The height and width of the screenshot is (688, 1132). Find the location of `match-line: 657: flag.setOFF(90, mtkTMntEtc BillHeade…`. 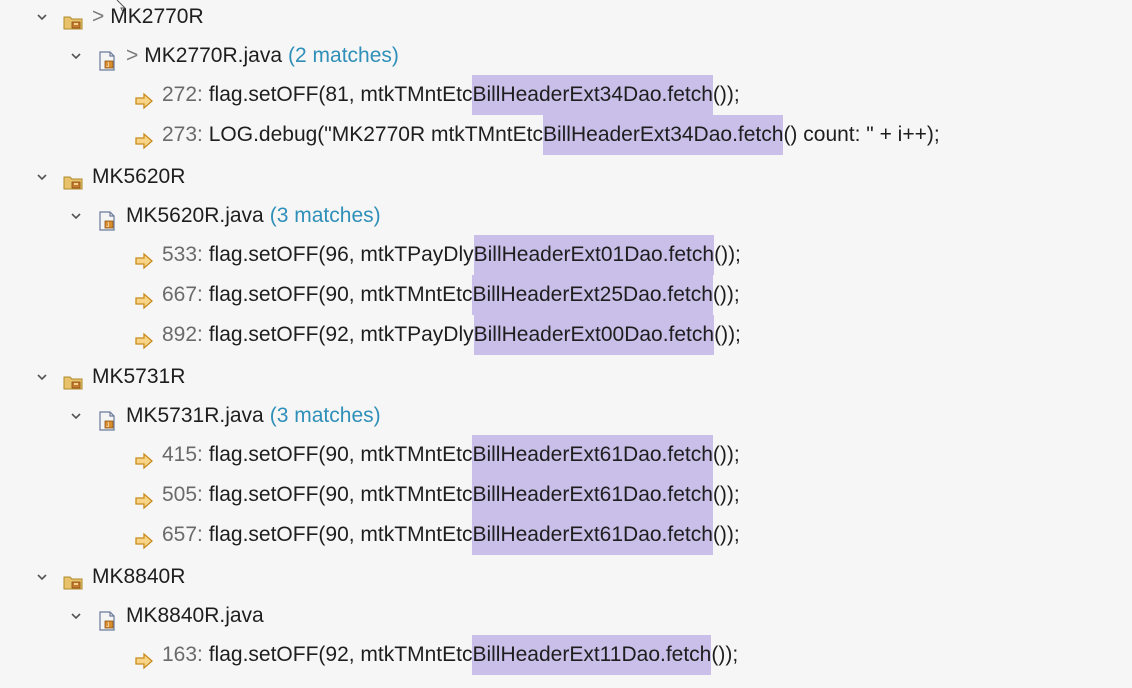

match-line: 657: flag.setOFF(90, mtkTMntEtc BillHeade… is located at coordinates (437, 535).